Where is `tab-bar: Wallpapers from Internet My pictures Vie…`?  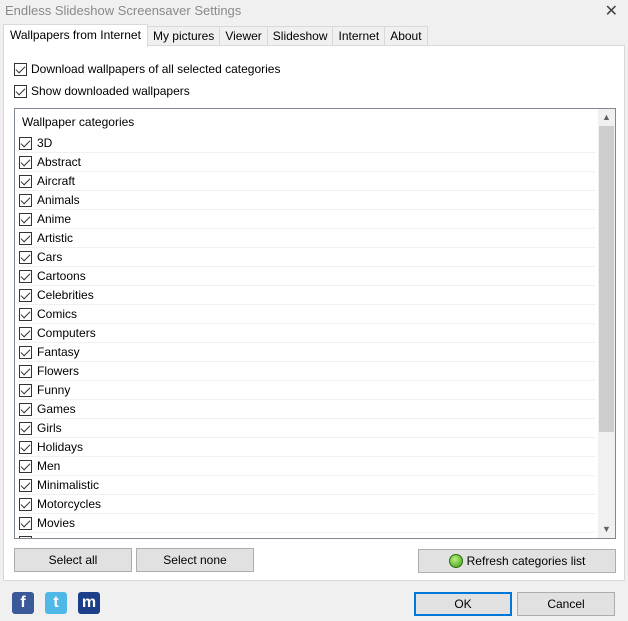 tab-bar: Wallpapers from Internet My pictures Vie… is located at coordinates (215, 35).